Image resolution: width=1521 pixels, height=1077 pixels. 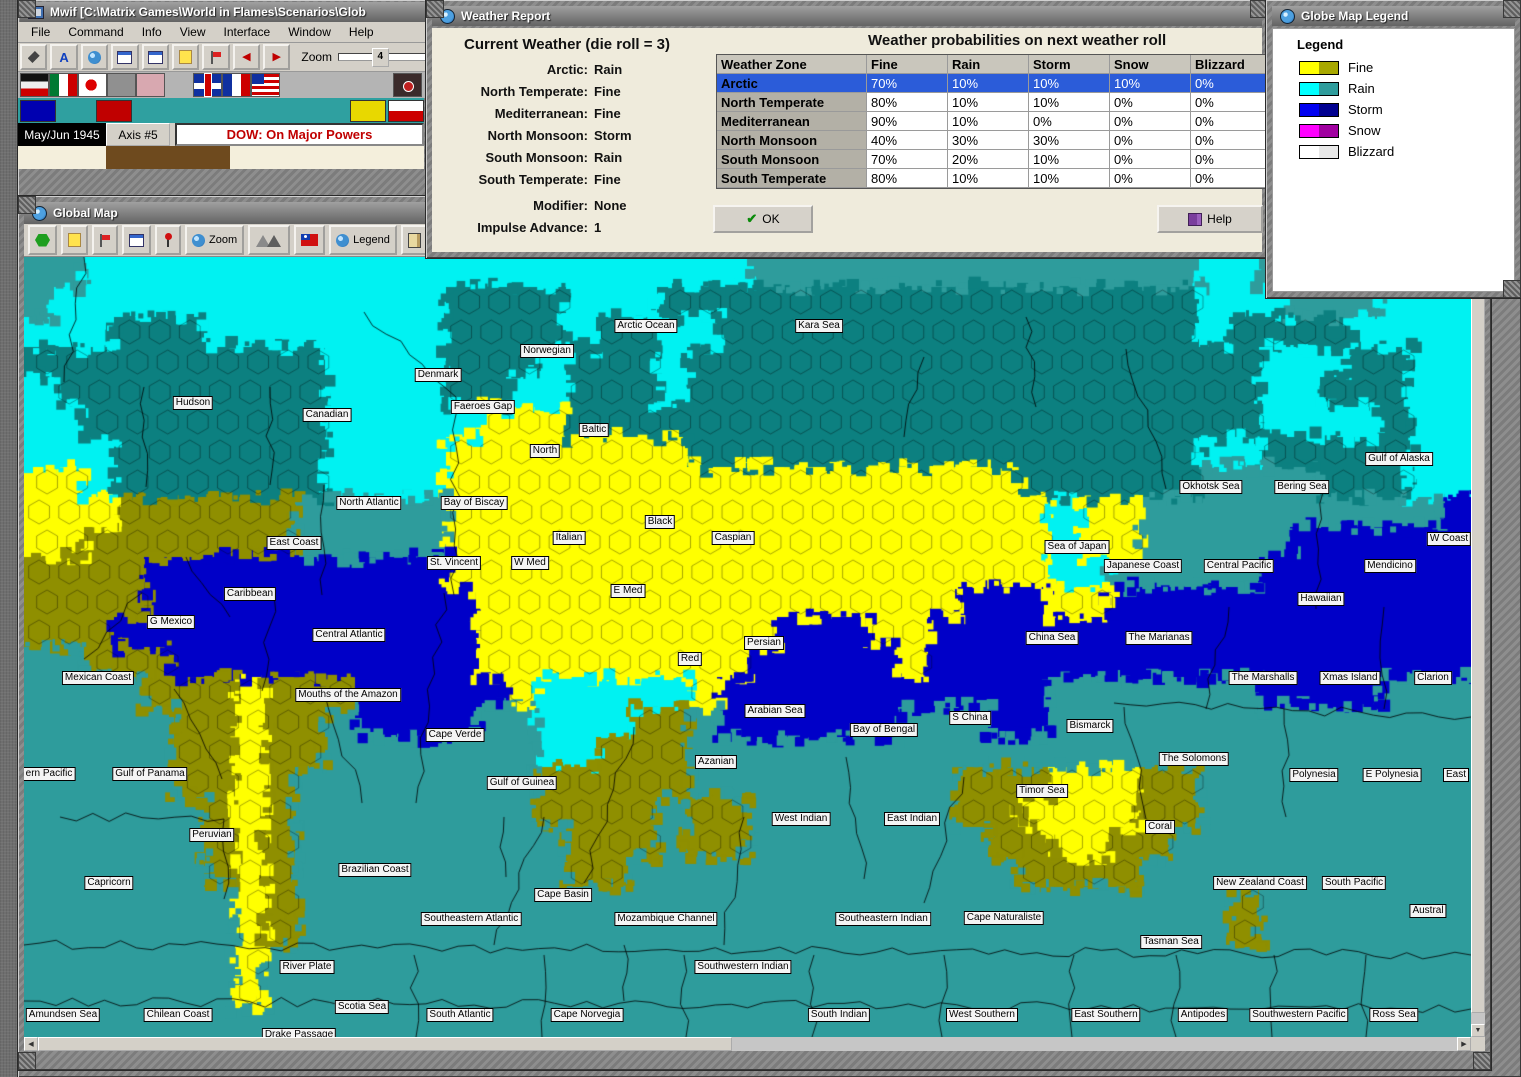 I want to click on legend-label: Storm, so click(x=1365, y=109).